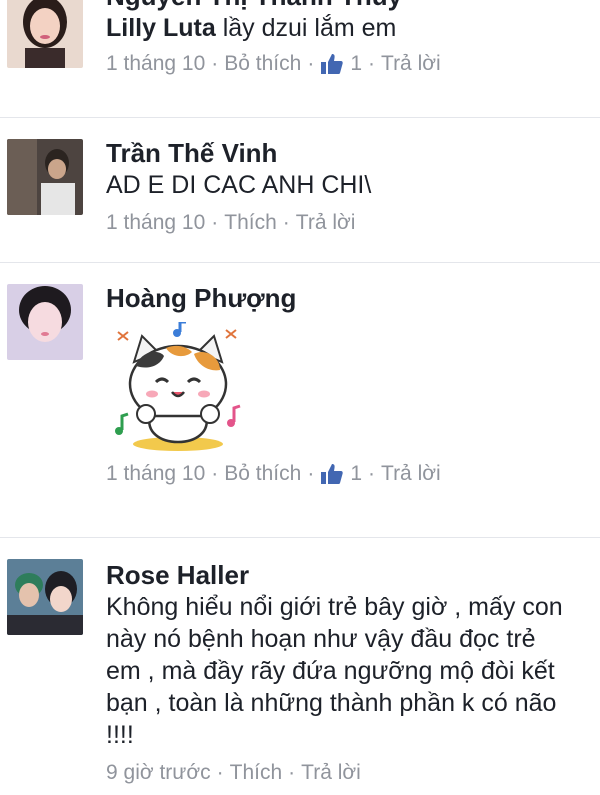 The width and height of the screenshot is (600, 795). Describe the element at coordinates (347, 575) in the screenshot. I see `comment-author: Rose Haller` at that location.